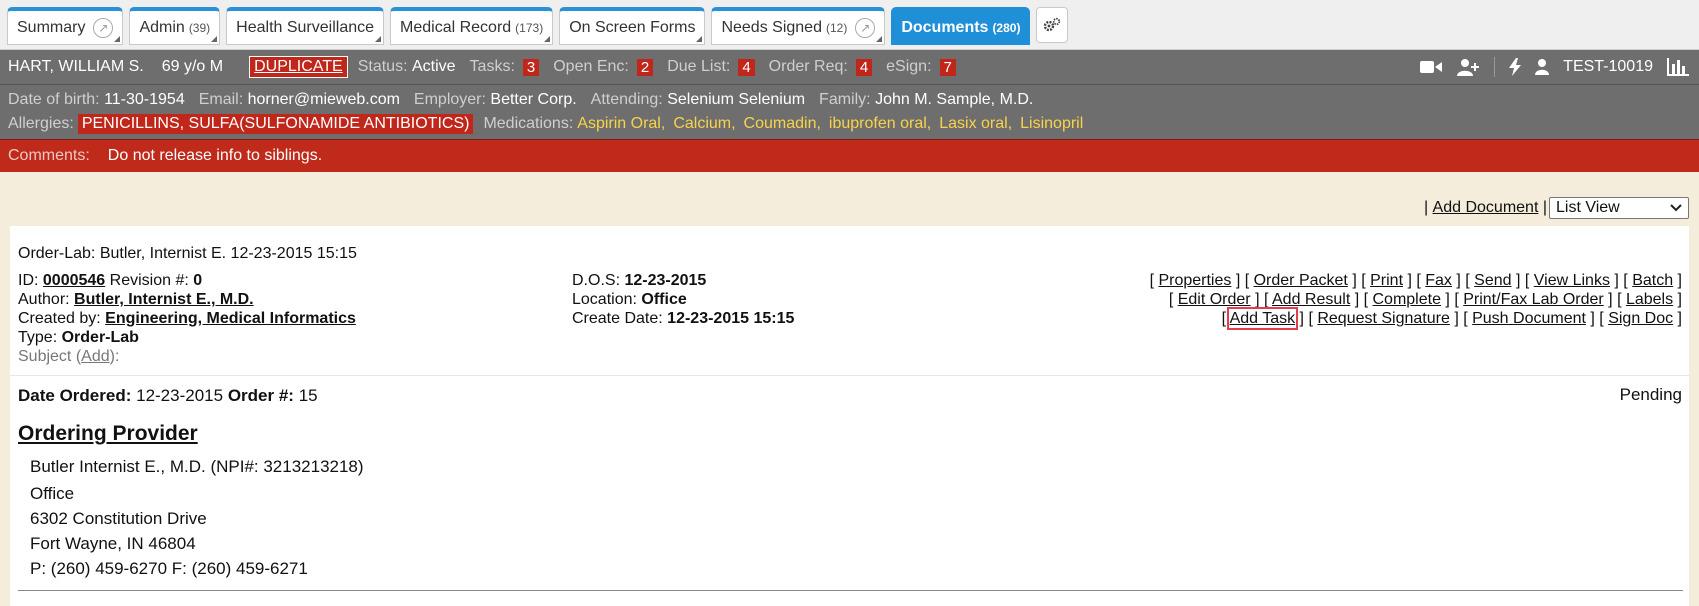  What do you see at coordinates (44, 299) in the screenshot?
I see `author-label: Author:` at bounding box center [44, 299].